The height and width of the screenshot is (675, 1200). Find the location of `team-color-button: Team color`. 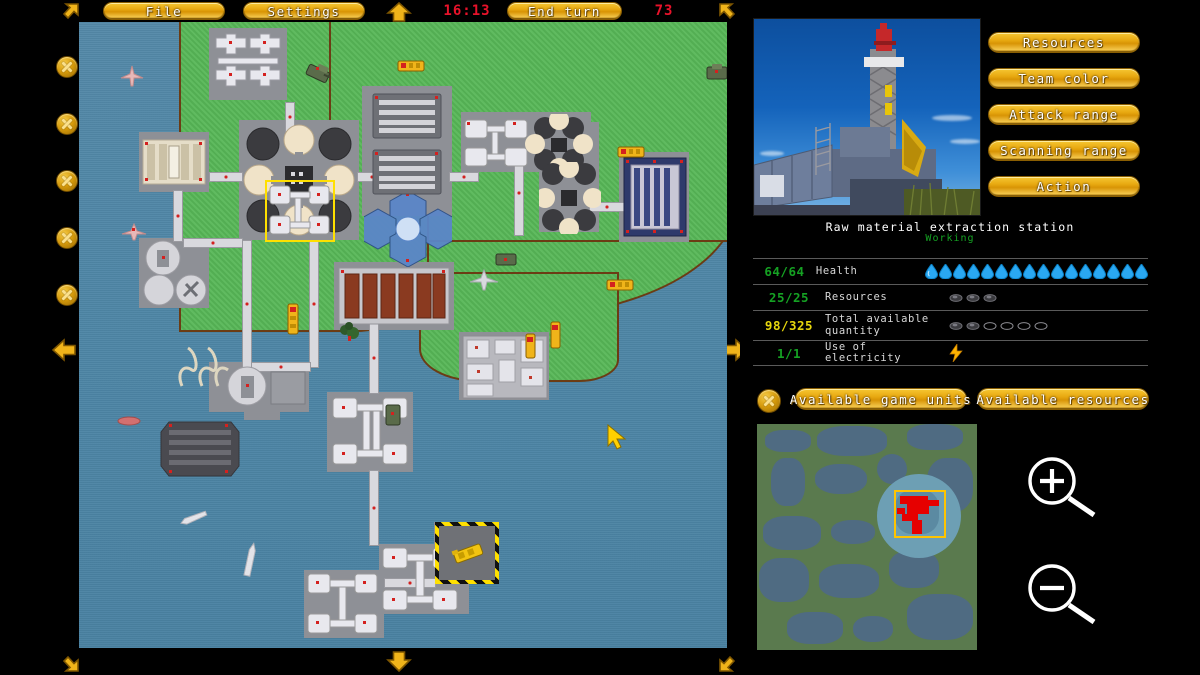

team-color-button: Team color is located at coordinates (1064, 78).